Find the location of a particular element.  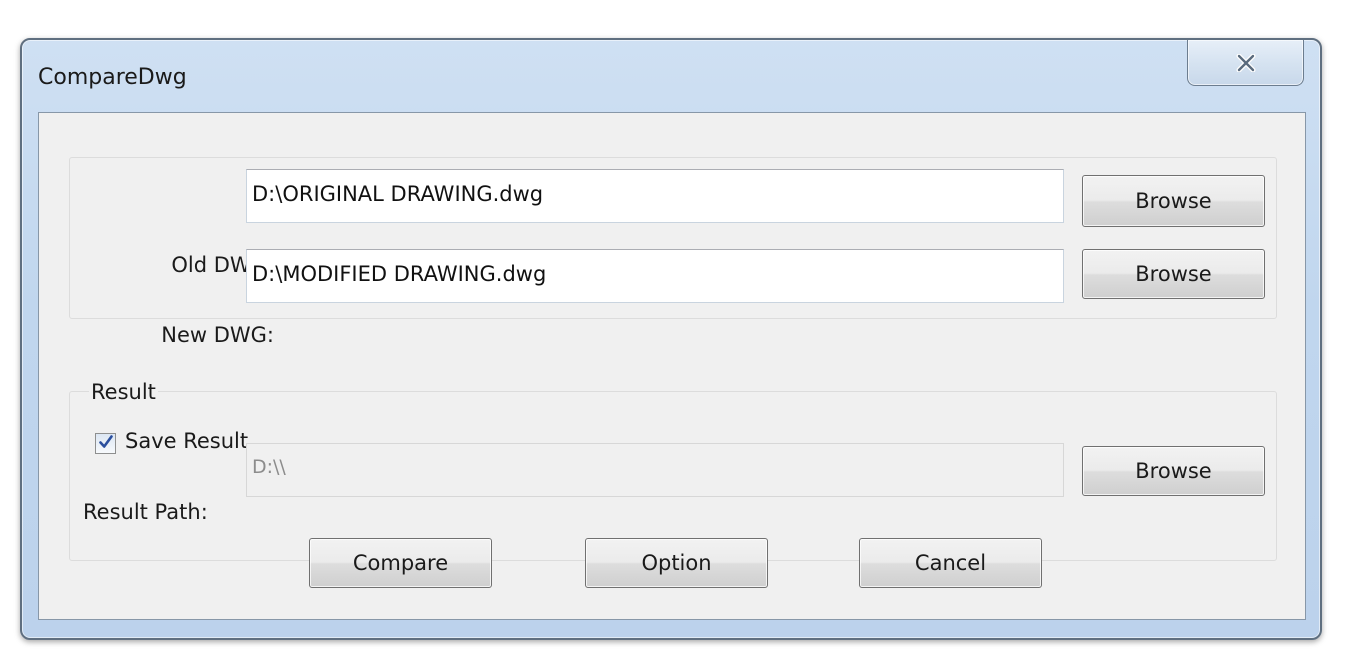

window-title: CompareDwg is located at coordinates (112, 77).